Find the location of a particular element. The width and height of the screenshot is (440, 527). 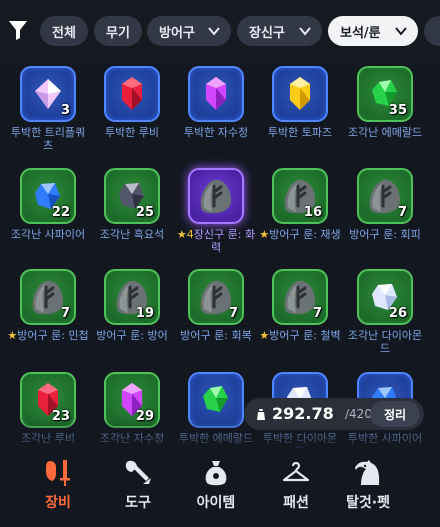

item-tile: 19 is located at coordinates (132, 297).